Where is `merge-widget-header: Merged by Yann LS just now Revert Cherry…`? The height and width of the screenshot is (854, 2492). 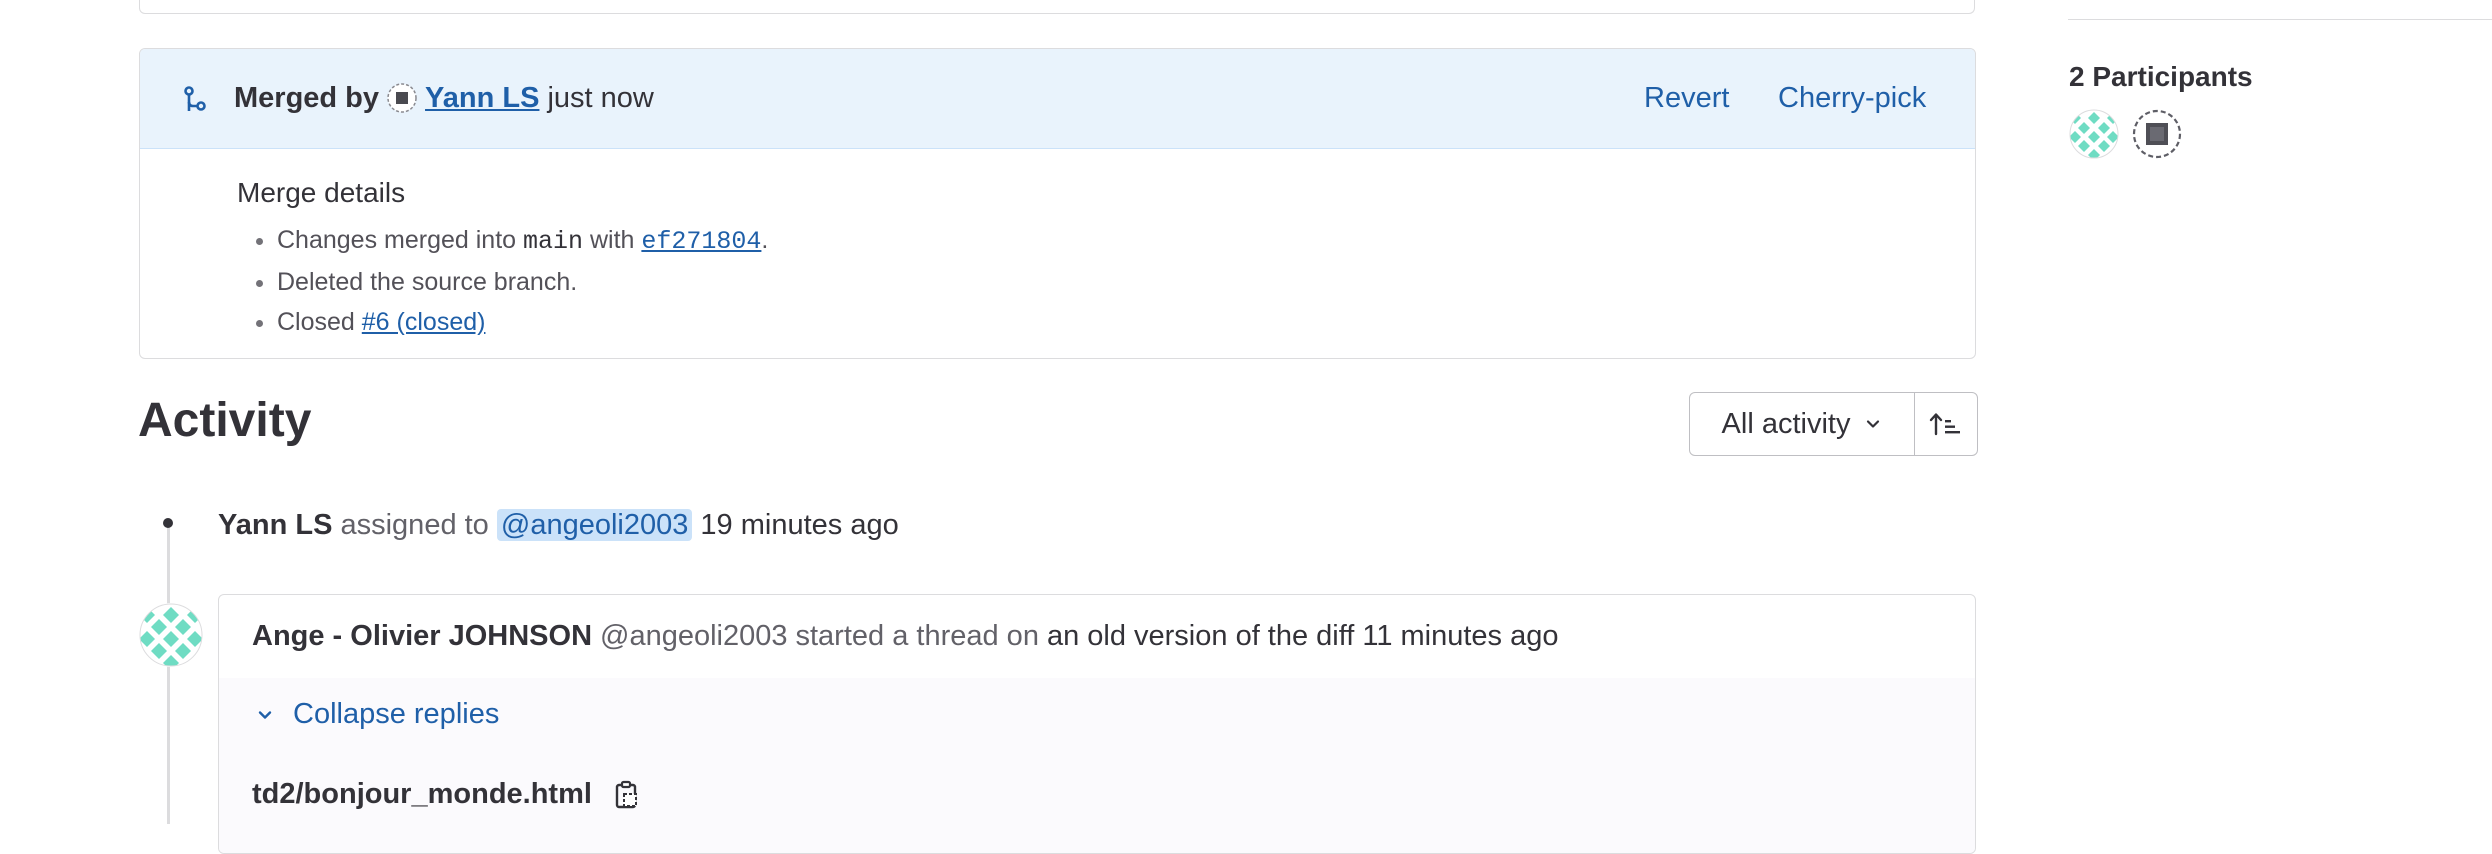 merge-widget-header: Merged by Yann LS just now Revert Cherry… is located at coordinates (1057, 99).